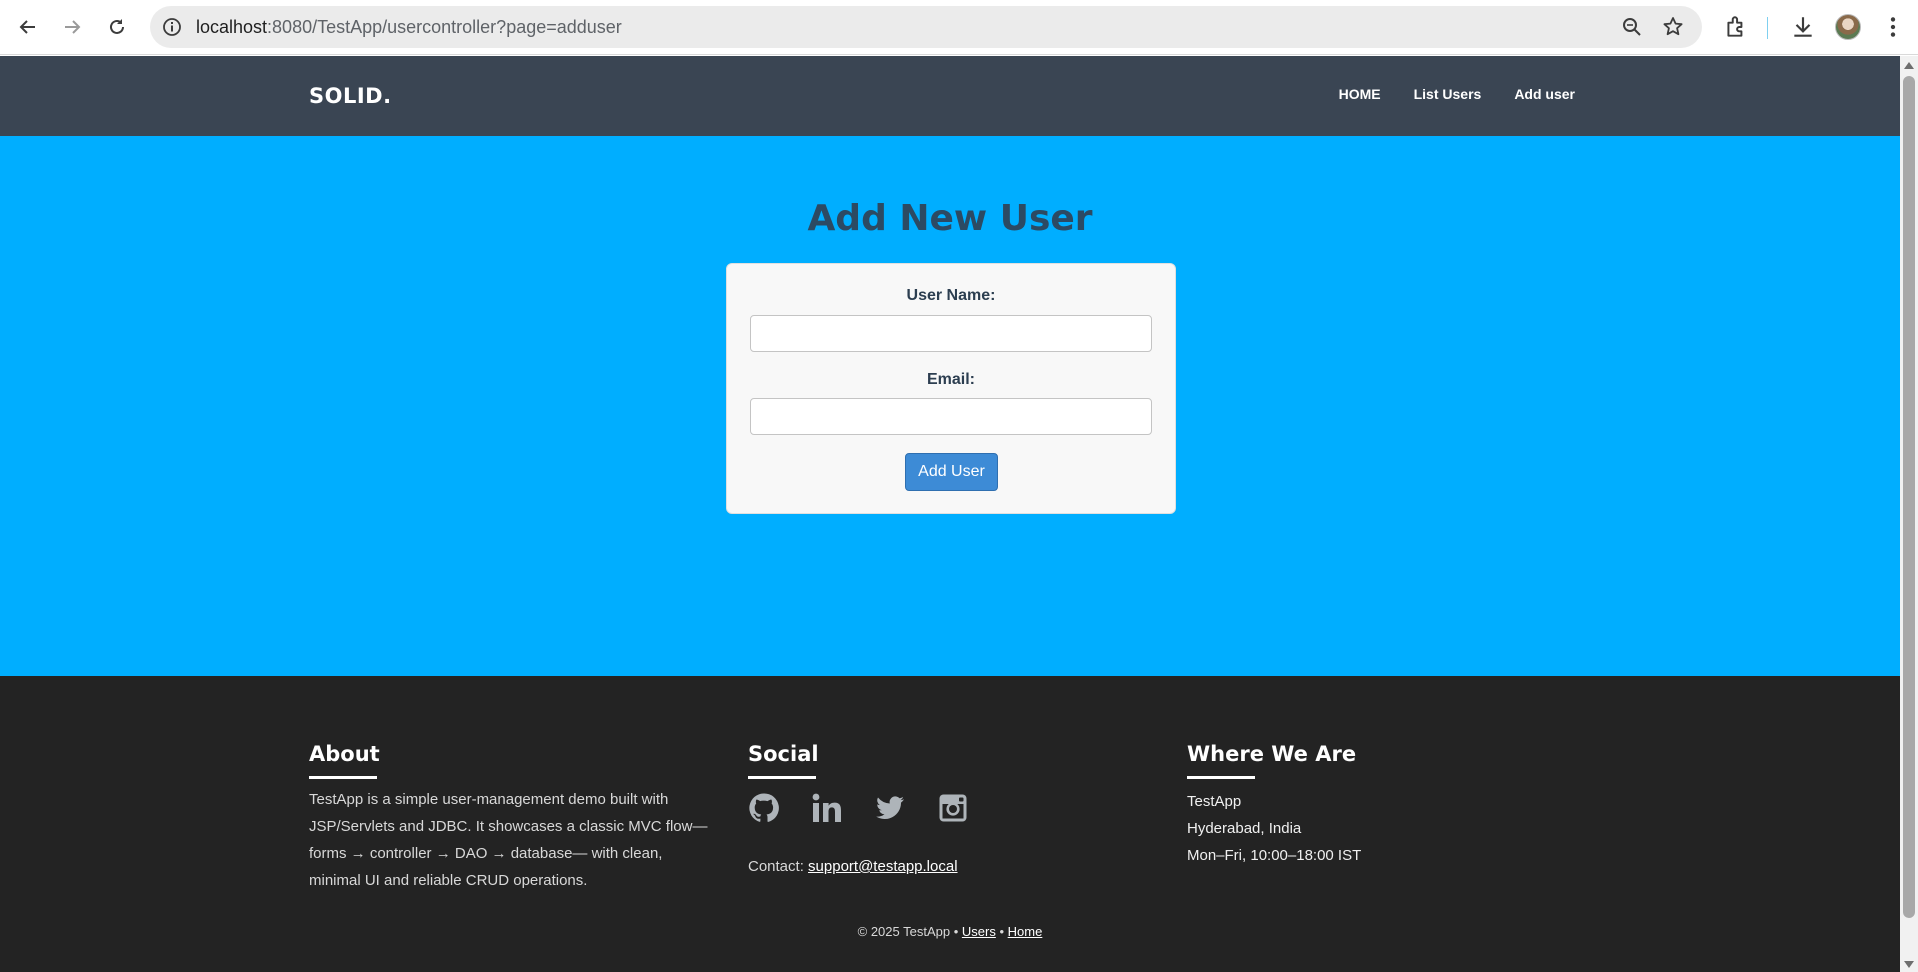 This screenshot has height=972, width=1918. What do you see at coordinates (908, 931) in the screenshot?
I see `copyright-text: © 2025 TestApp •` at bounding box center [908, 931].